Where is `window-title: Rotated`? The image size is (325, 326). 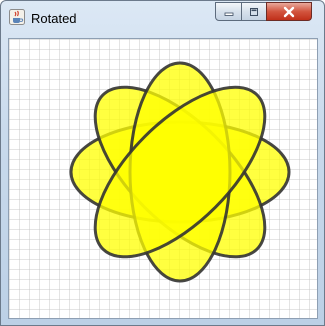
window-title: Rotated is located at coordinates (54, 18).